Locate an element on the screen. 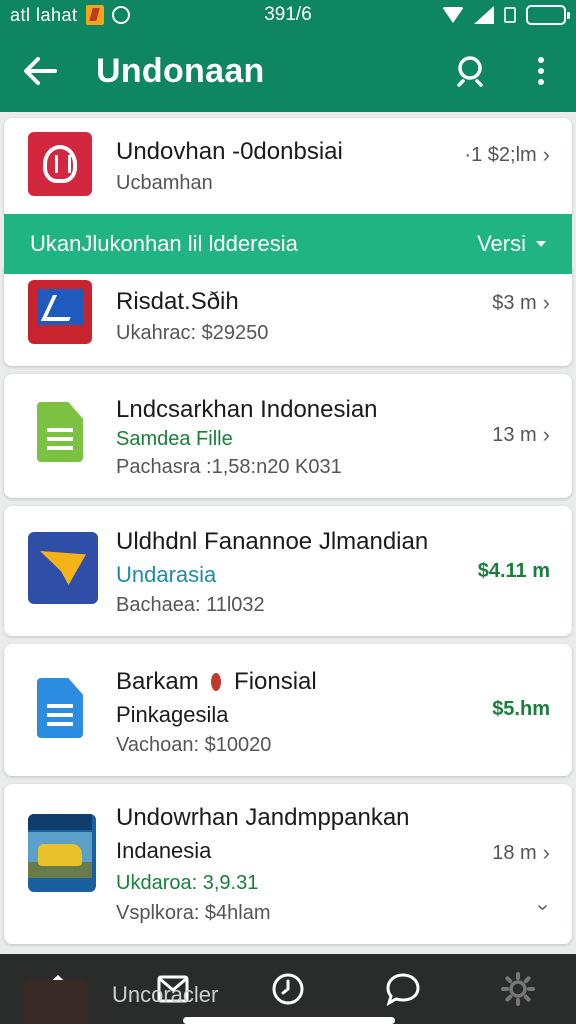  app-bar: Undonaan is located at coordinates (288, 71).